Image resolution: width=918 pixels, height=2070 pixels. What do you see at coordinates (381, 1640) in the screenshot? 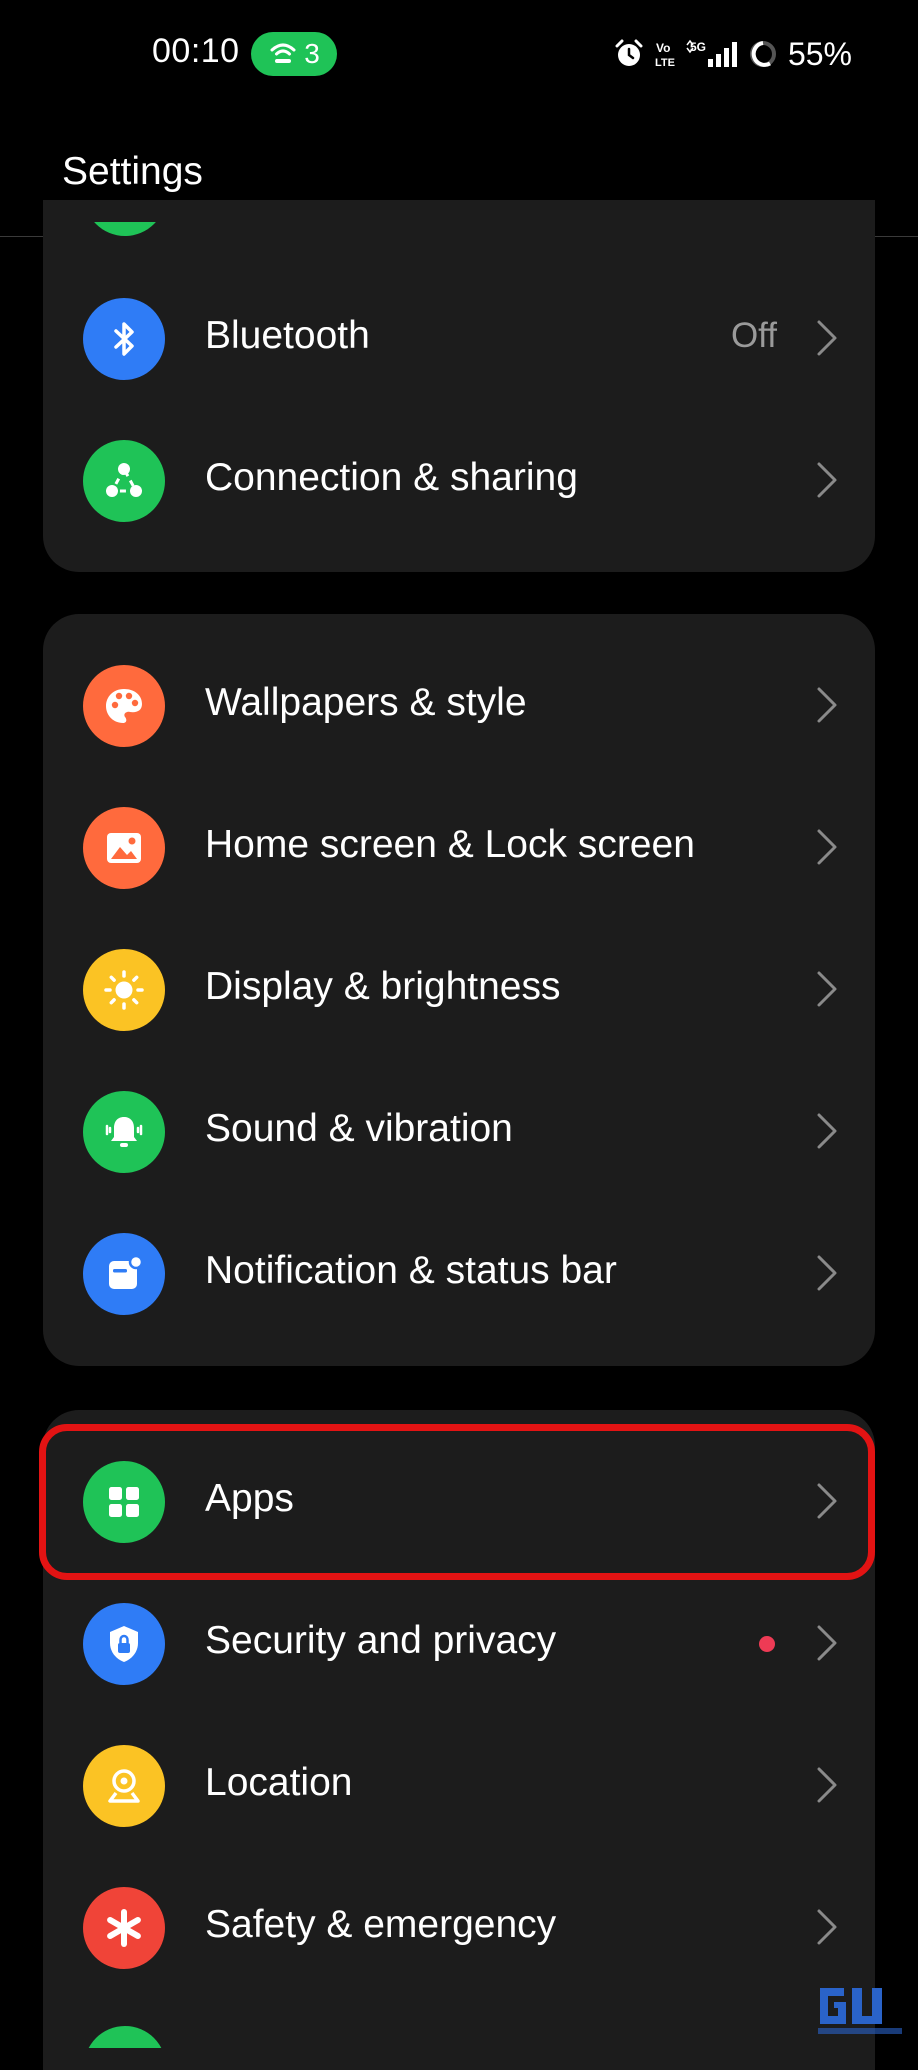
I see `item-label: Security and privacy` at bounding box center [381, 1640].